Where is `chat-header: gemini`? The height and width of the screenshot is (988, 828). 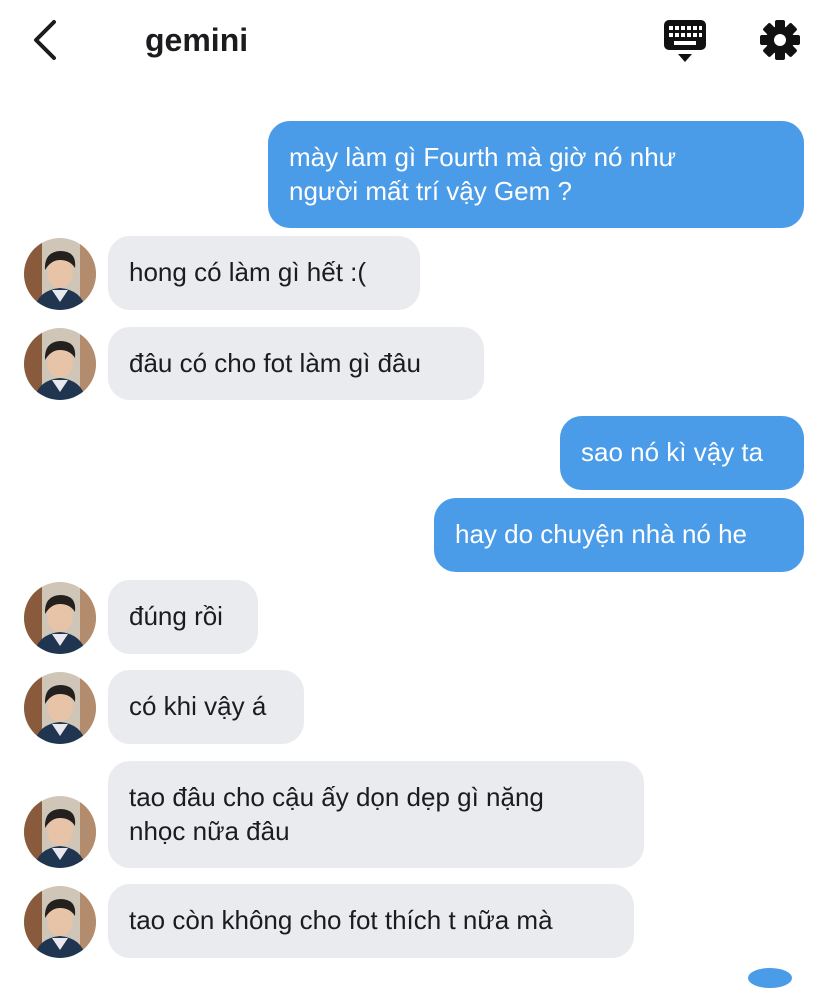 chat-header: gemini is located at coordinates (414, 40).